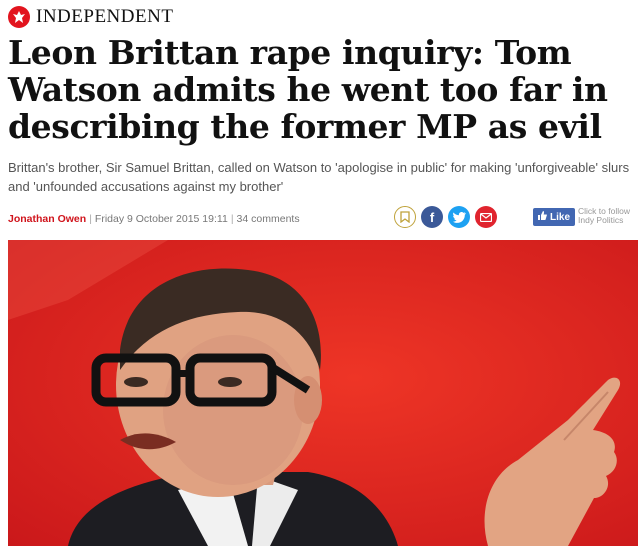 The width and height of the screenshot is (640, 546). Describe the element at coordinates (268, 219) in the screenshot. I see `comments-link: 34 comments` at that location.